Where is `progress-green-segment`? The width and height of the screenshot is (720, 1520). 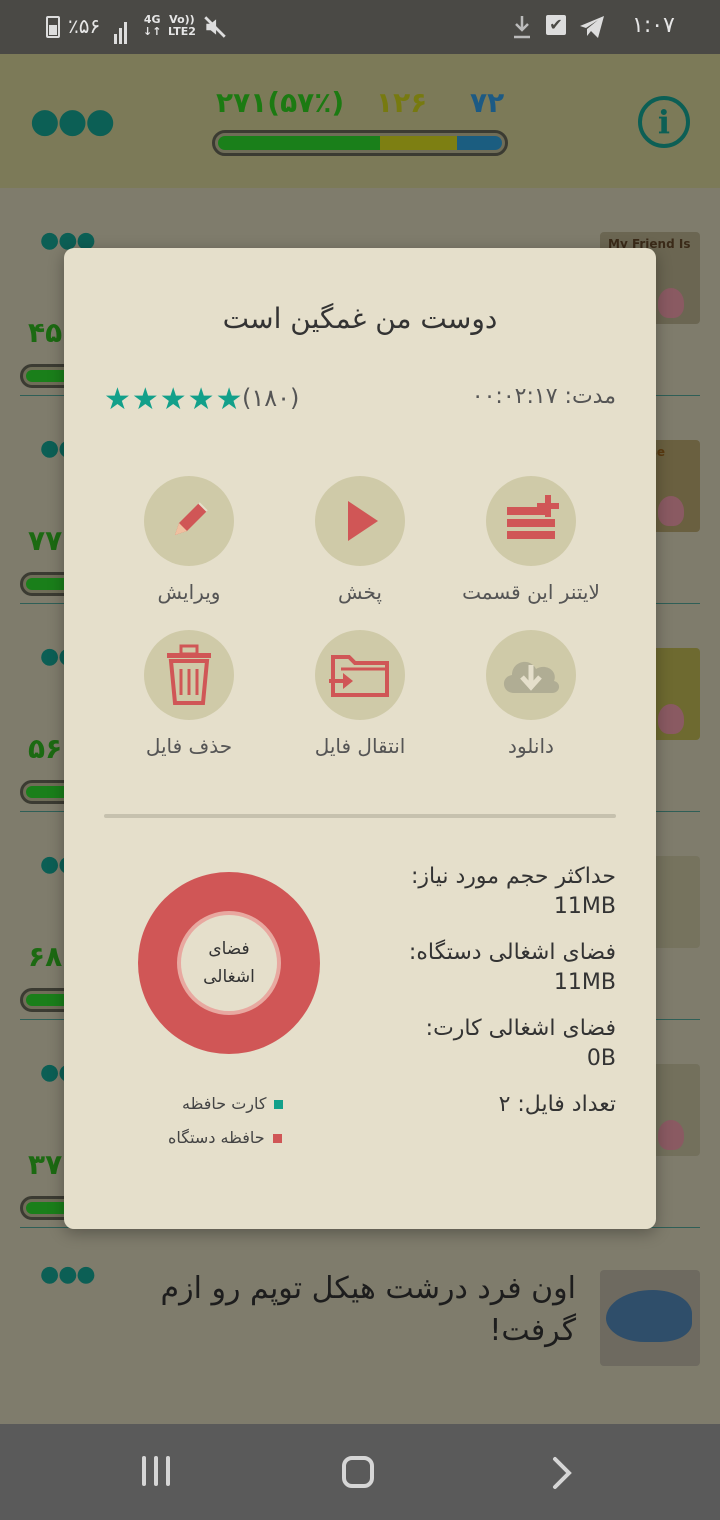
progress-green-segment is located at coordinates (299, 143).